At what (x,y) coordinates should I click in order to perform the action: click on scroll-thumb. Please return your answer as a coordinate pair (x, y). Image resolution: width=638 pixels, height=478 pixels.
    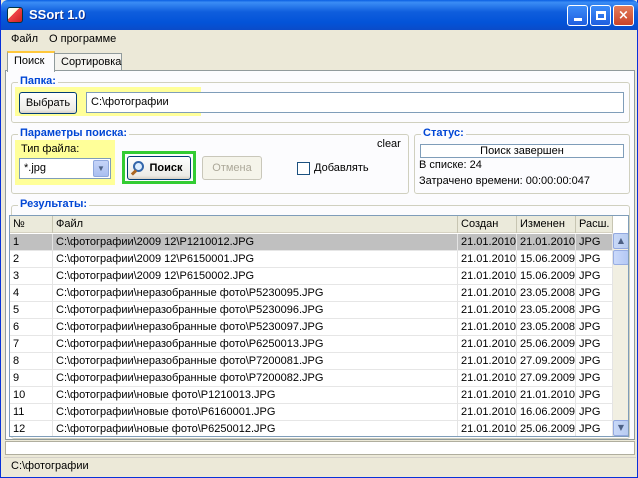
    Looking at the image, I should click on (620, 257).